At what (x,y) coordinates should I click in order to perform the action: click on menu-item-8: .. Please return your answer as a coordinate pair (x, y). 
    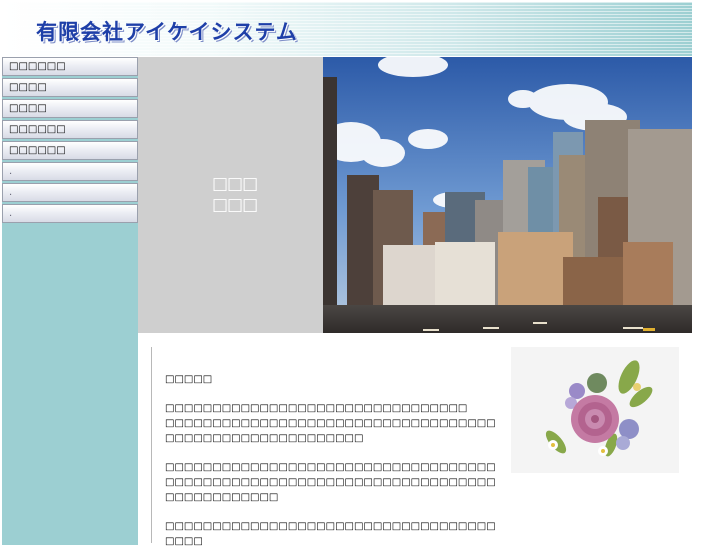
    Looking at the image, I should click on (70, 213).